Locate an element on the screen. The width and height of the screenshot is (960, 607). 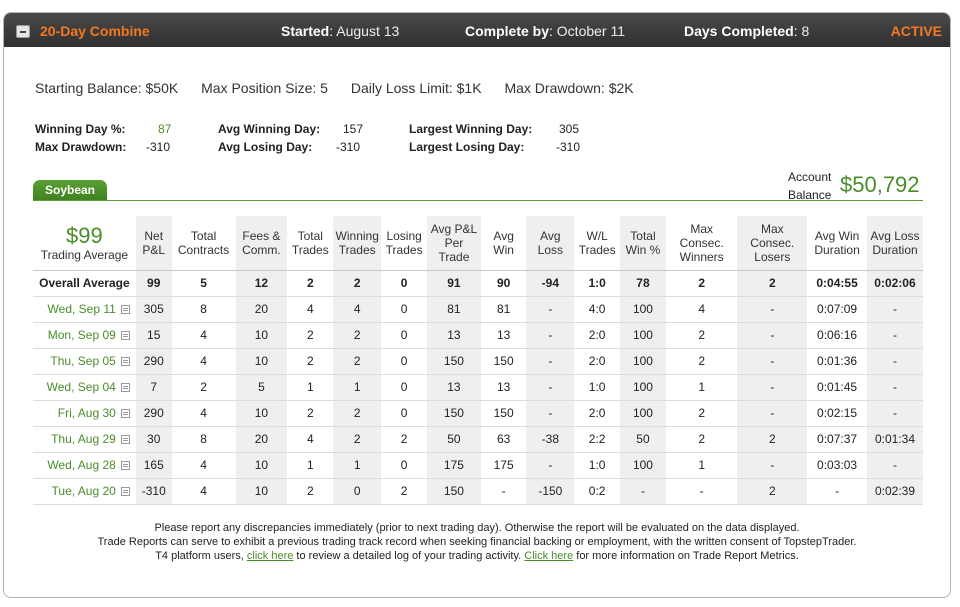
started-field: Started: August 13 is located at coordinates (340, 31).